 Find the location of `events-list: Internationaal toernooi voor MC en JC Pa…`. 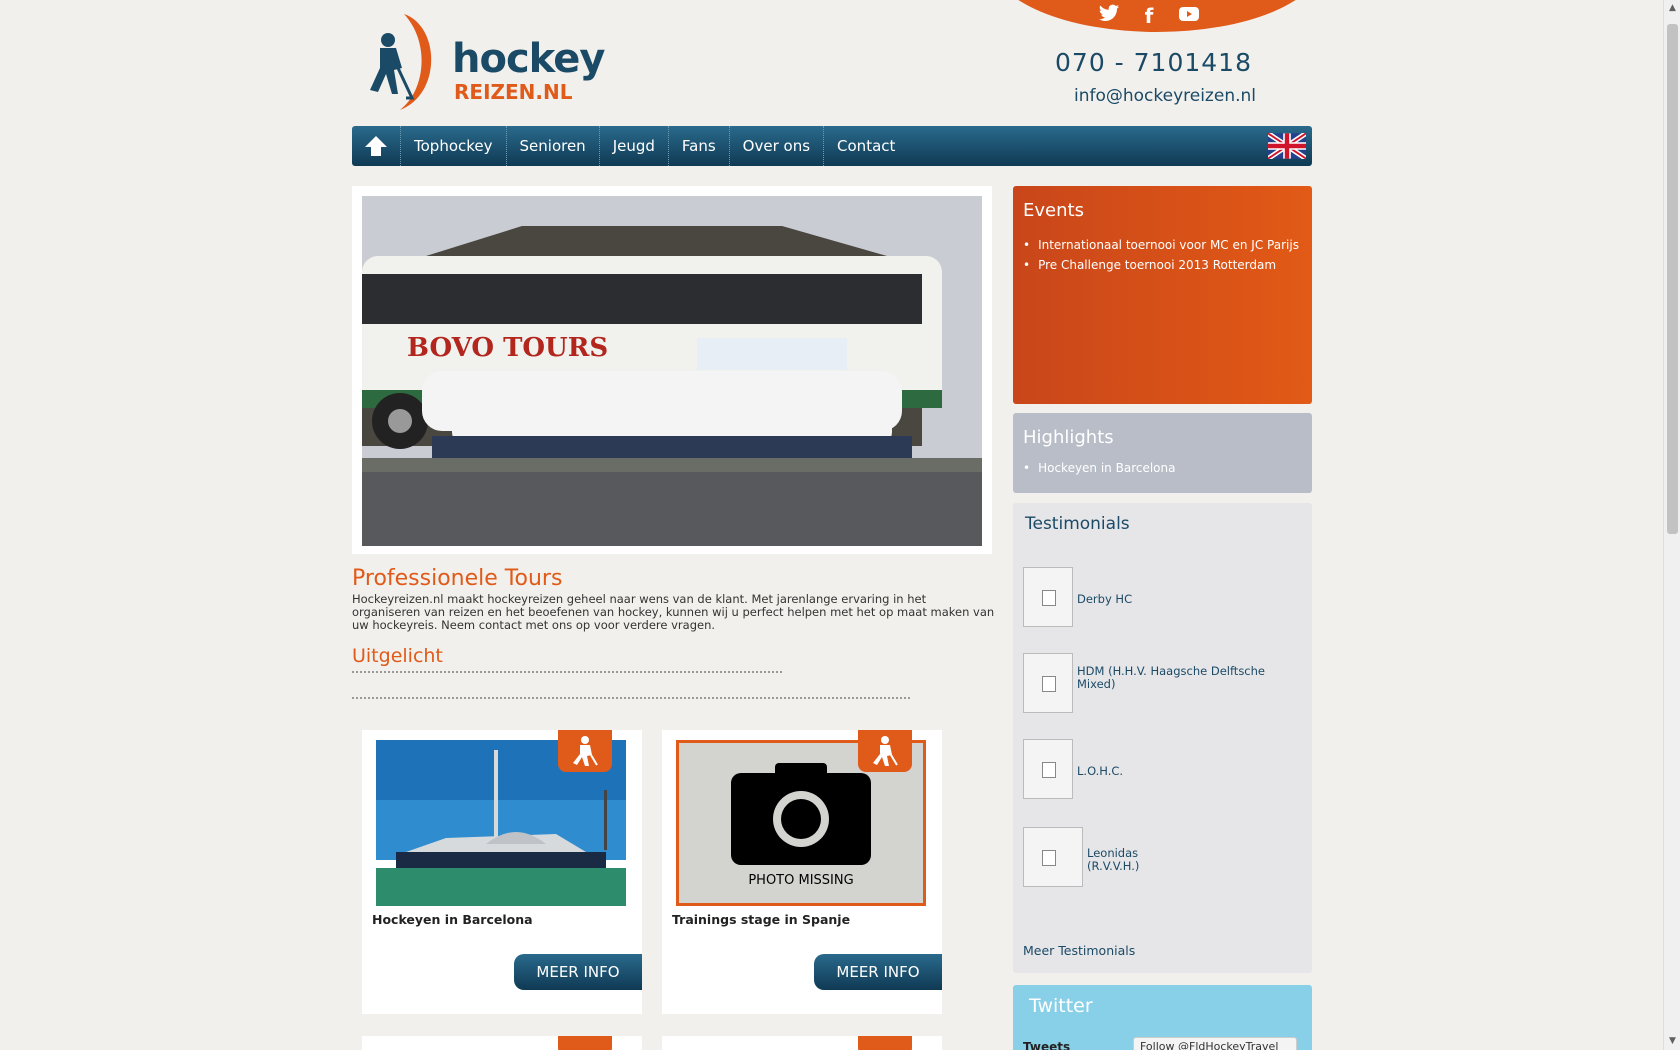

events-list: Internationaal toernooi voor MC en JC Pa… is located at coordinates (1161, 258).